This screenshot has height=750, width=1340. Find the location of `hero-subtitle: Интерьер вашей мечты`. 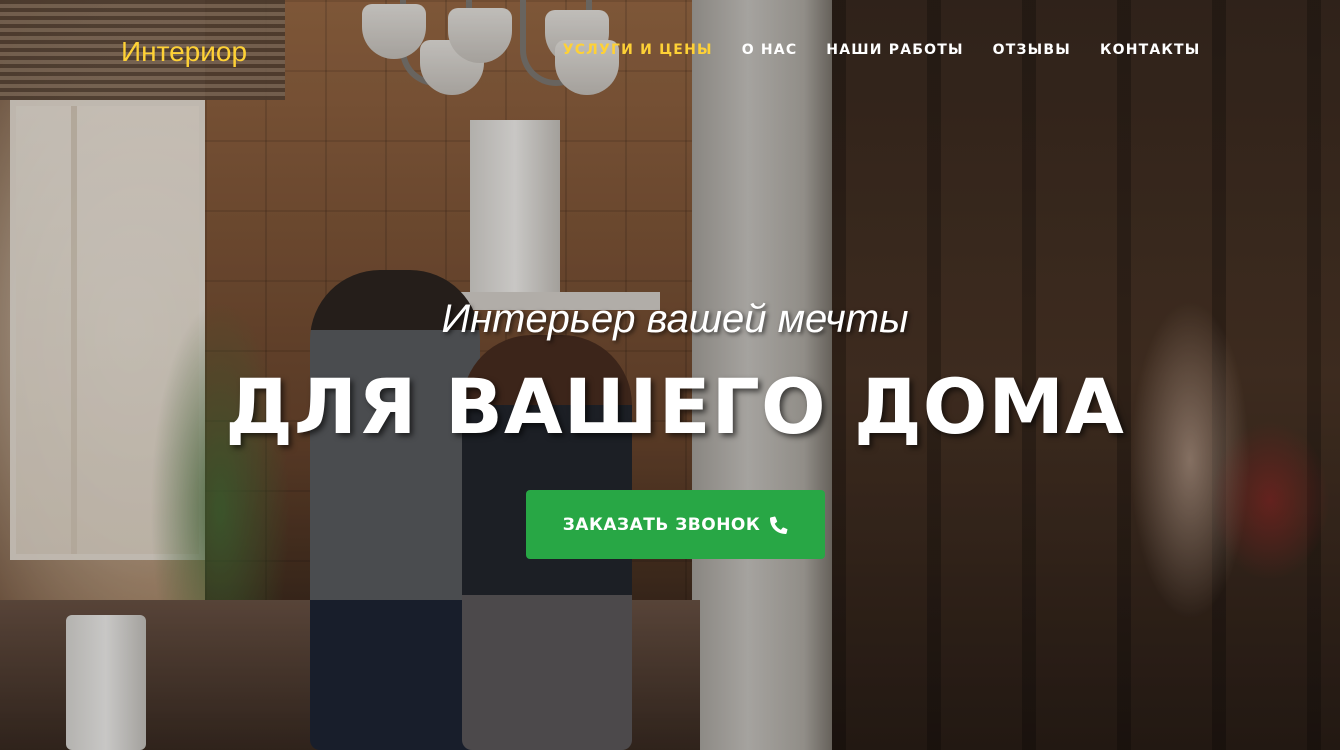

hero-subtitle: Интерьер вашей мечты is located at coordinates (675, 319).